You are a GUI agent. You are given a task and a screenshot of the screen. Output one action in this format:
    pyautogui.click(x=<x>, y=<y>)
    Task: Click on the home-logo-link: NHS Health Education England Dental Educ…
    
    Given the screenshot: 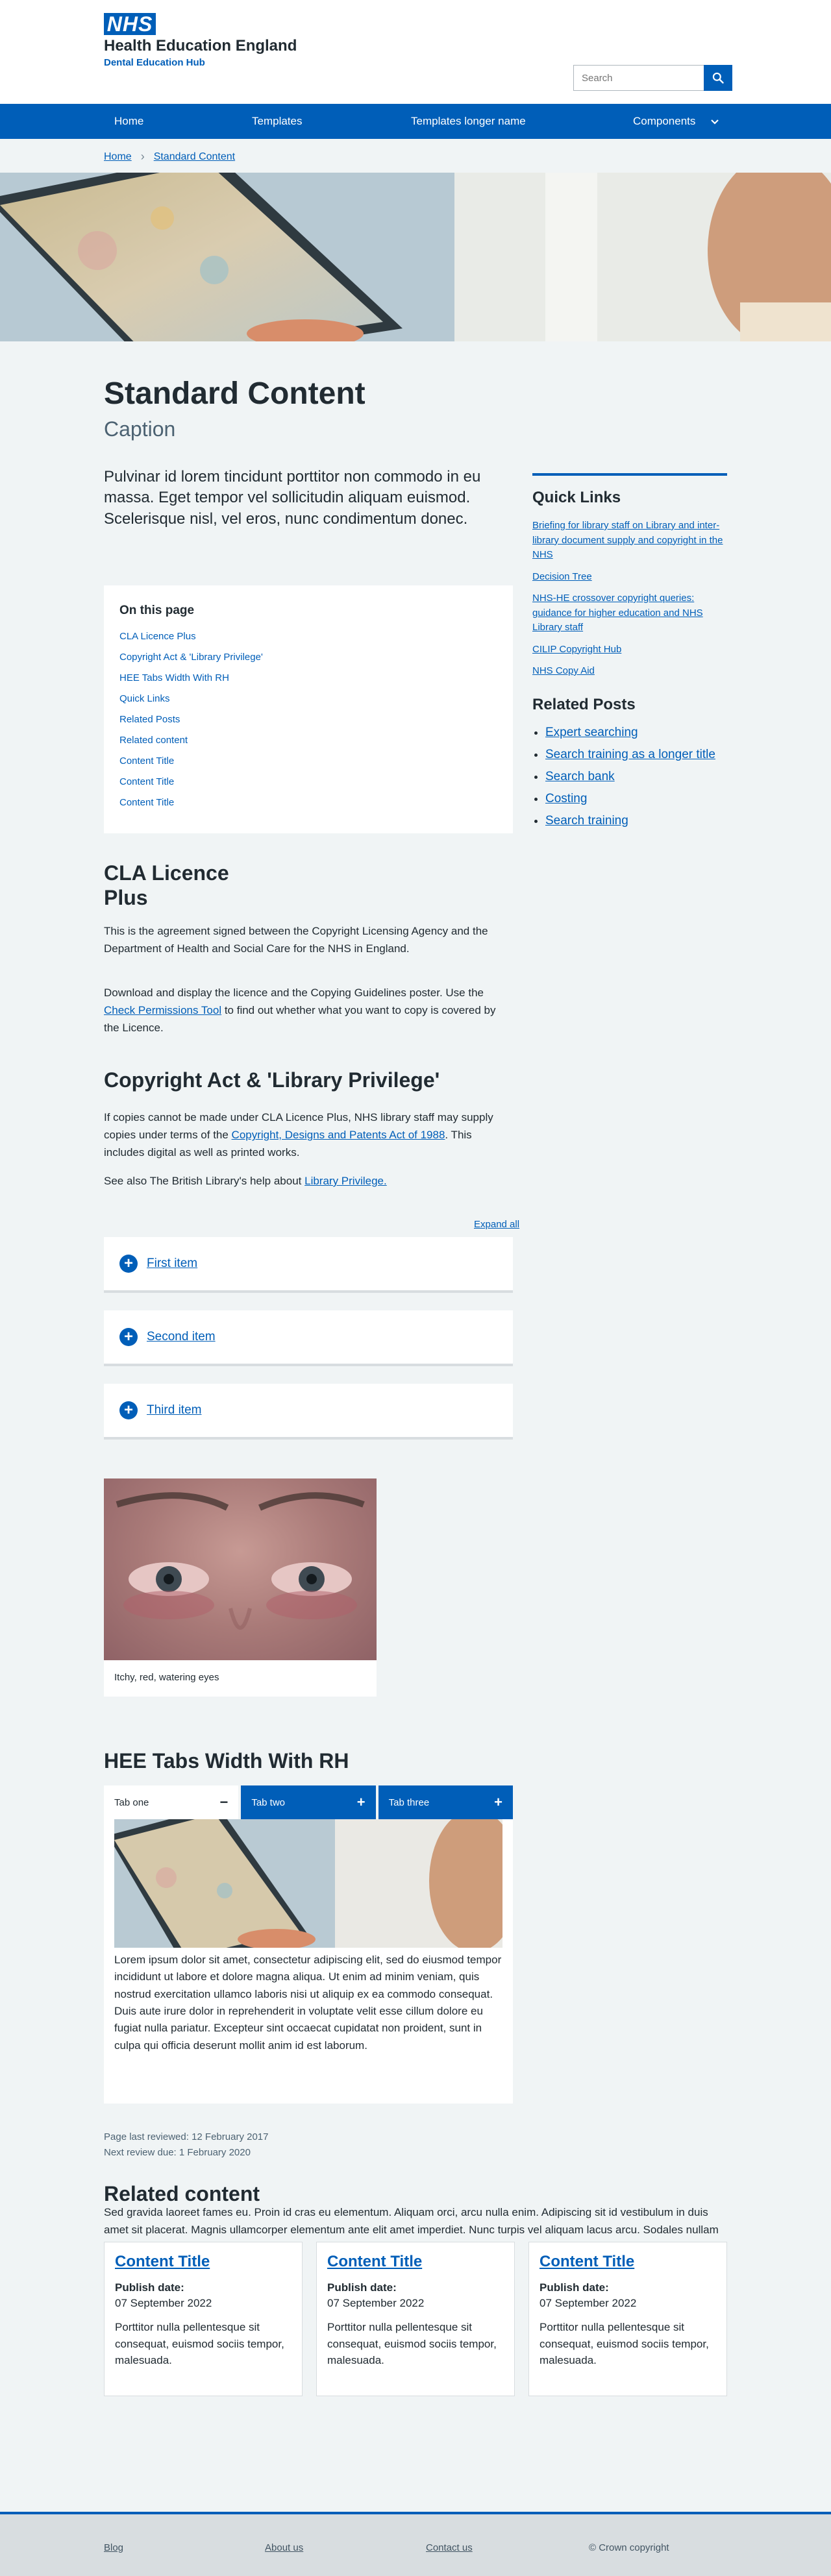 What is the action you would take?
    pyautogui.click(x=200, y=40)
    